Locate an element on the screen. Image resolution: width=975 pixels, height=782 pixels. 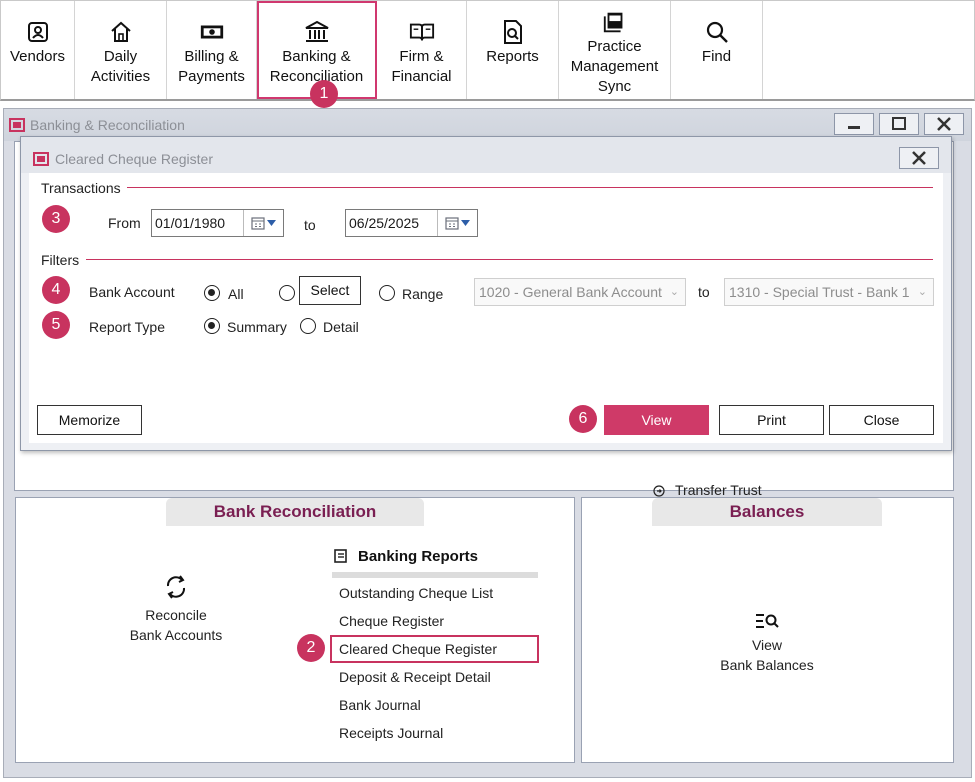
balances-tab: Balances is located at coordinates (767, 512).